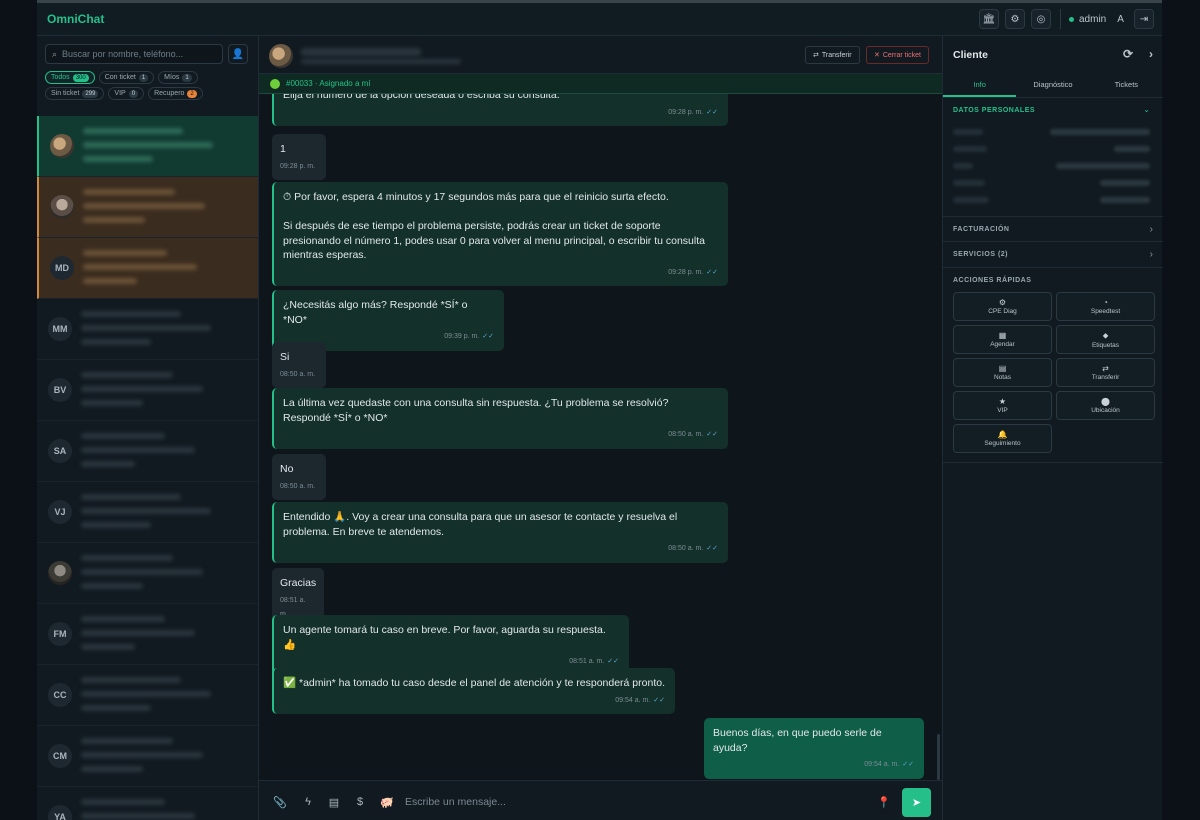  I want to click on billing-section: FACTURACIÓN ›, so click(1053, 229).